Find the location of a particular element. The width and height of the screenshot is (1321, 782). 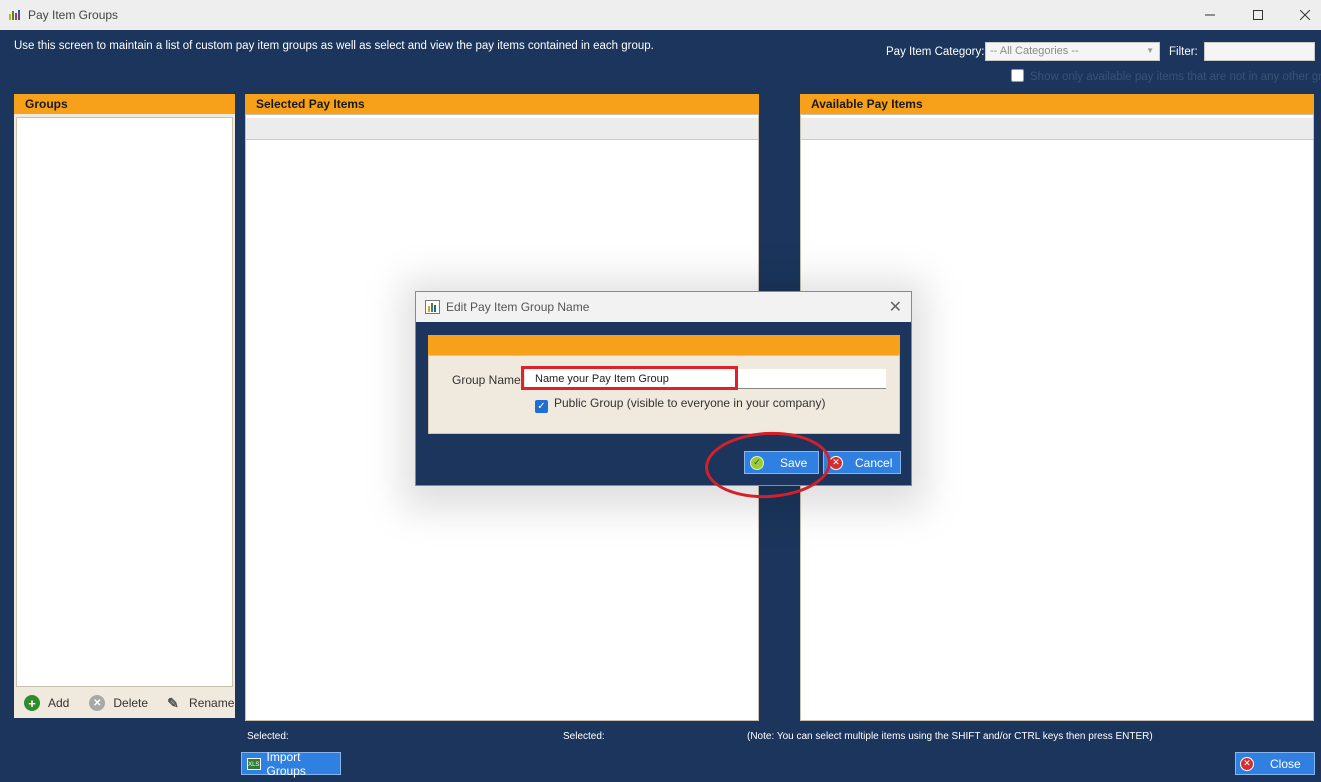

minimize-button is located at coordinates (1210, 15).